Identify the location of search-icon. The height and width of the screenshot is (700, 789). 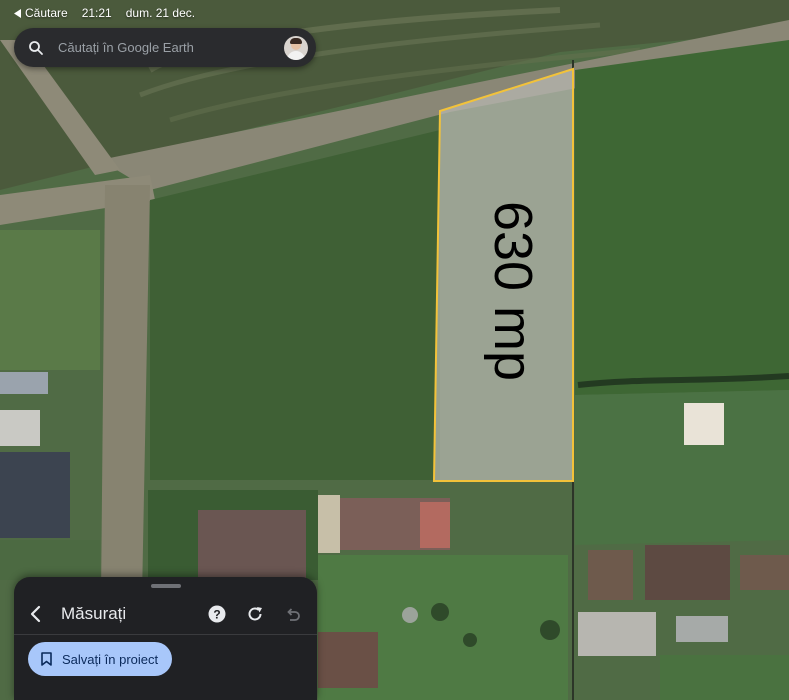
(36, 47).